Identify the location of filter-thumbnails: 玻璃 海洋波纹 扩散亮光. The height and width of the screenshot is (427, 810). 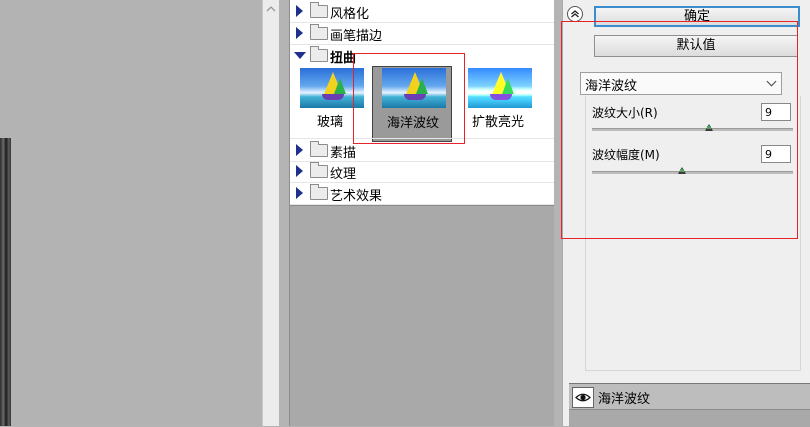
(422, 104).